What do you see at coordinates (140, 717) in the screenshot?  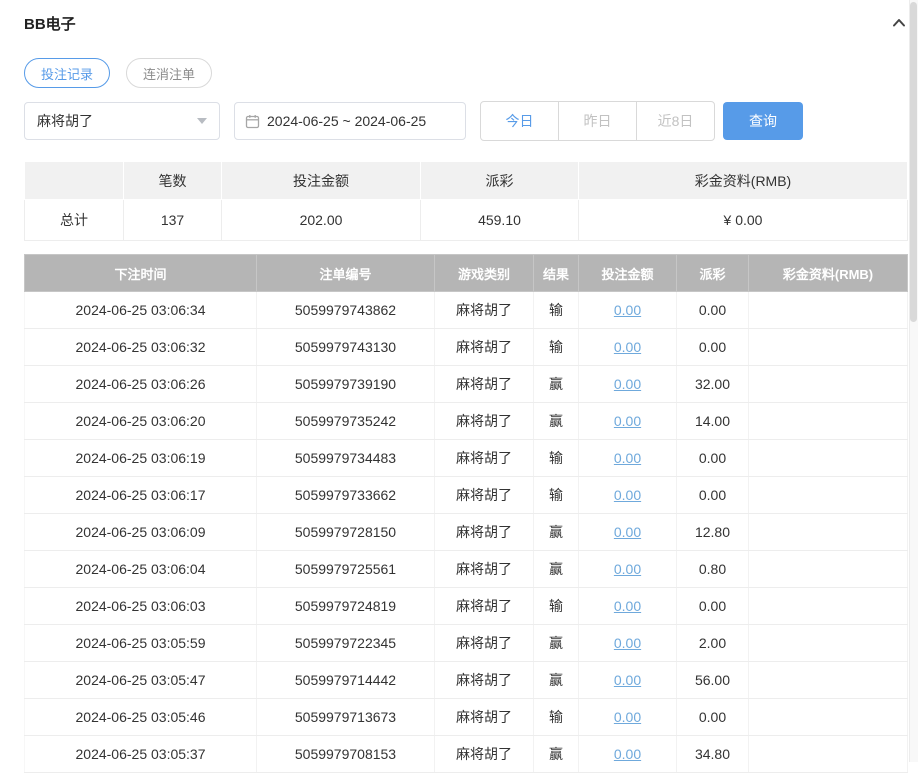 I see `bet-time-cell: 2024-06-25 03:05:46` at bounding box center [140, 717].